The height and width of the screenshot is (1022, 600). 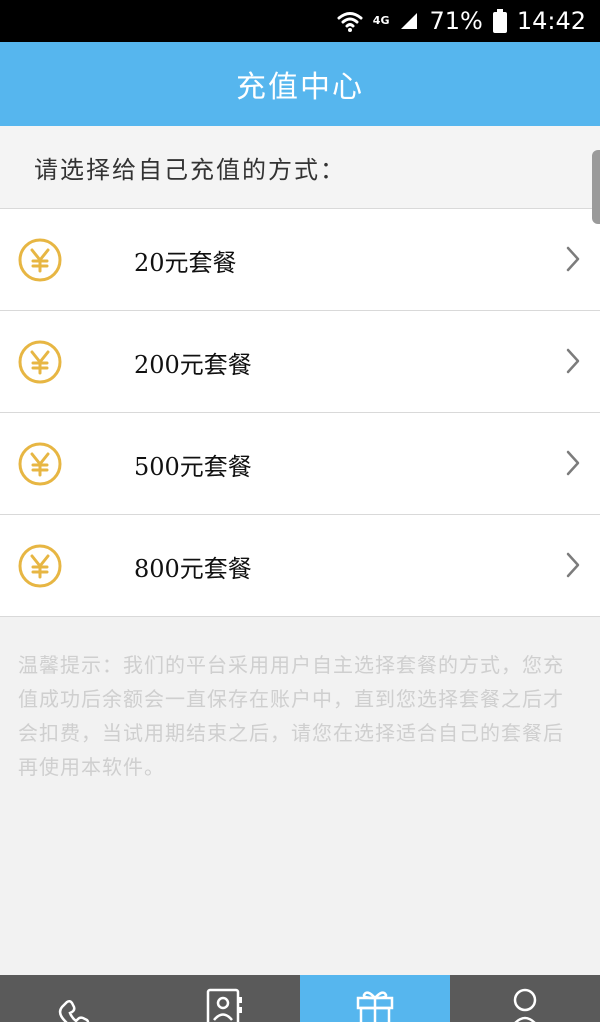 I want to click on nav-user, so click(x=525, y=998).